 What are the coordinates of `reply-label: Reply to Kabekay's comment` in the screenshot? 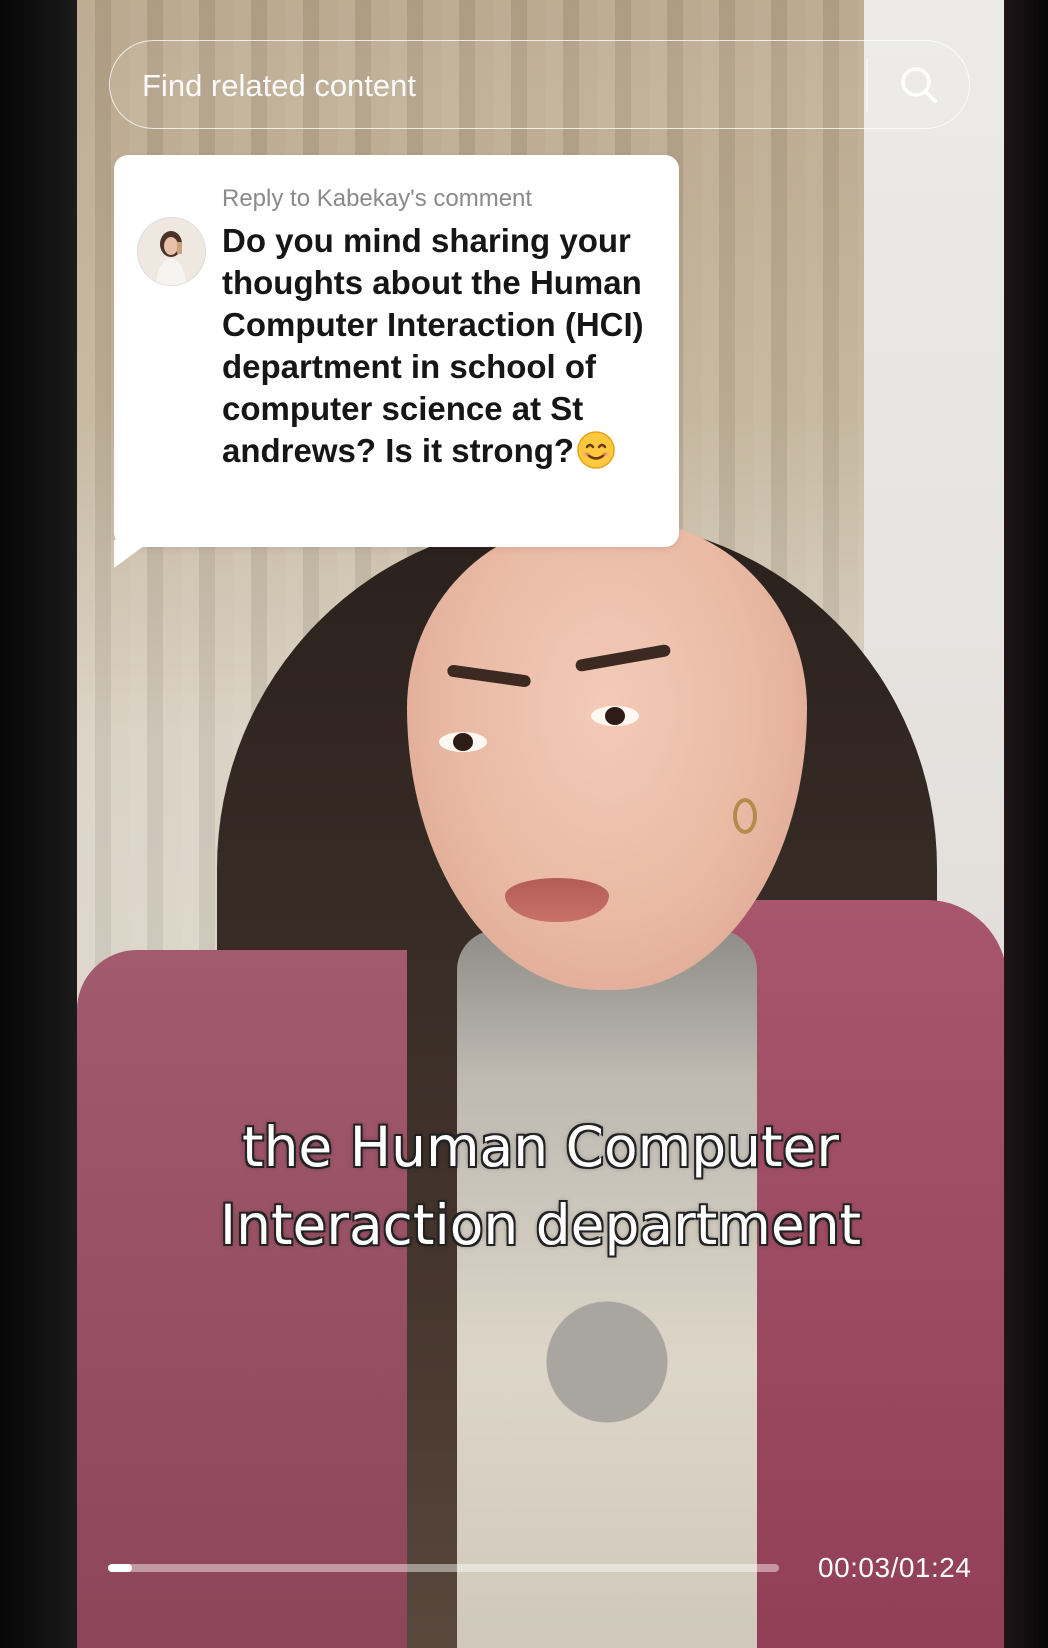 It's located at (377, 198).